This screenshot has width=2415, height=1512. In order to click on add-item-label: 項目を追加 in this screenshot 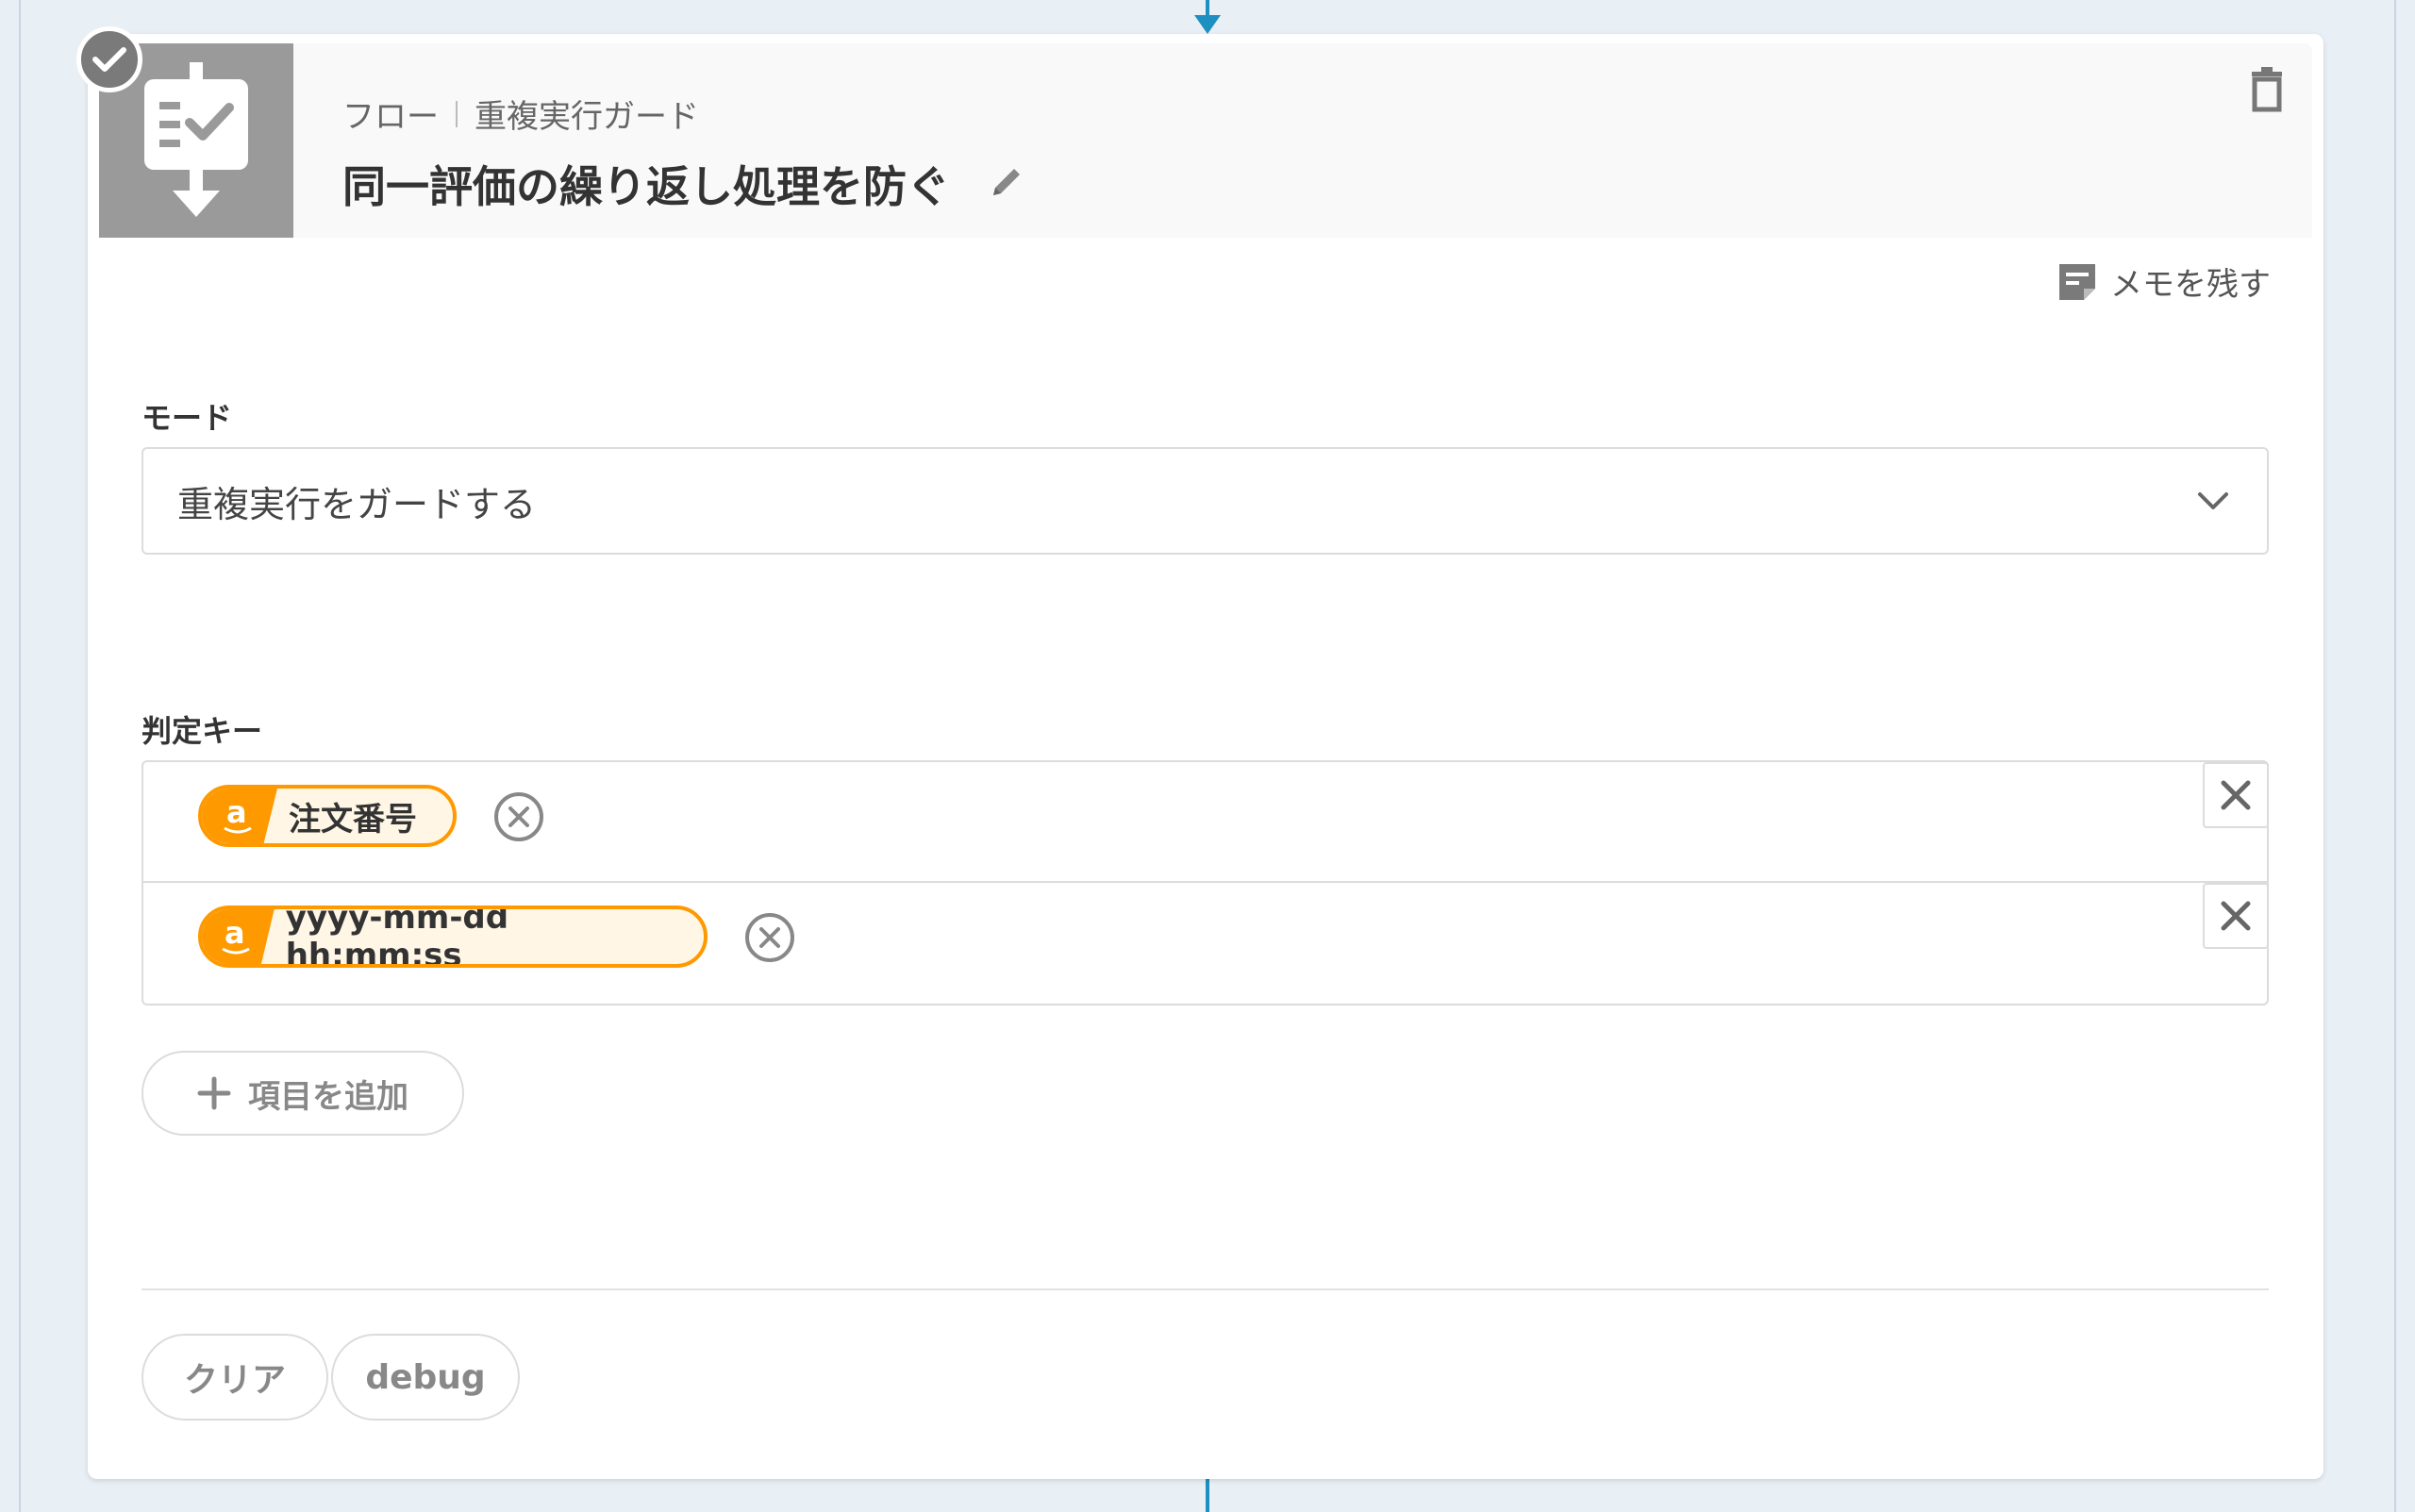, I will do `click(328, 1096)`.